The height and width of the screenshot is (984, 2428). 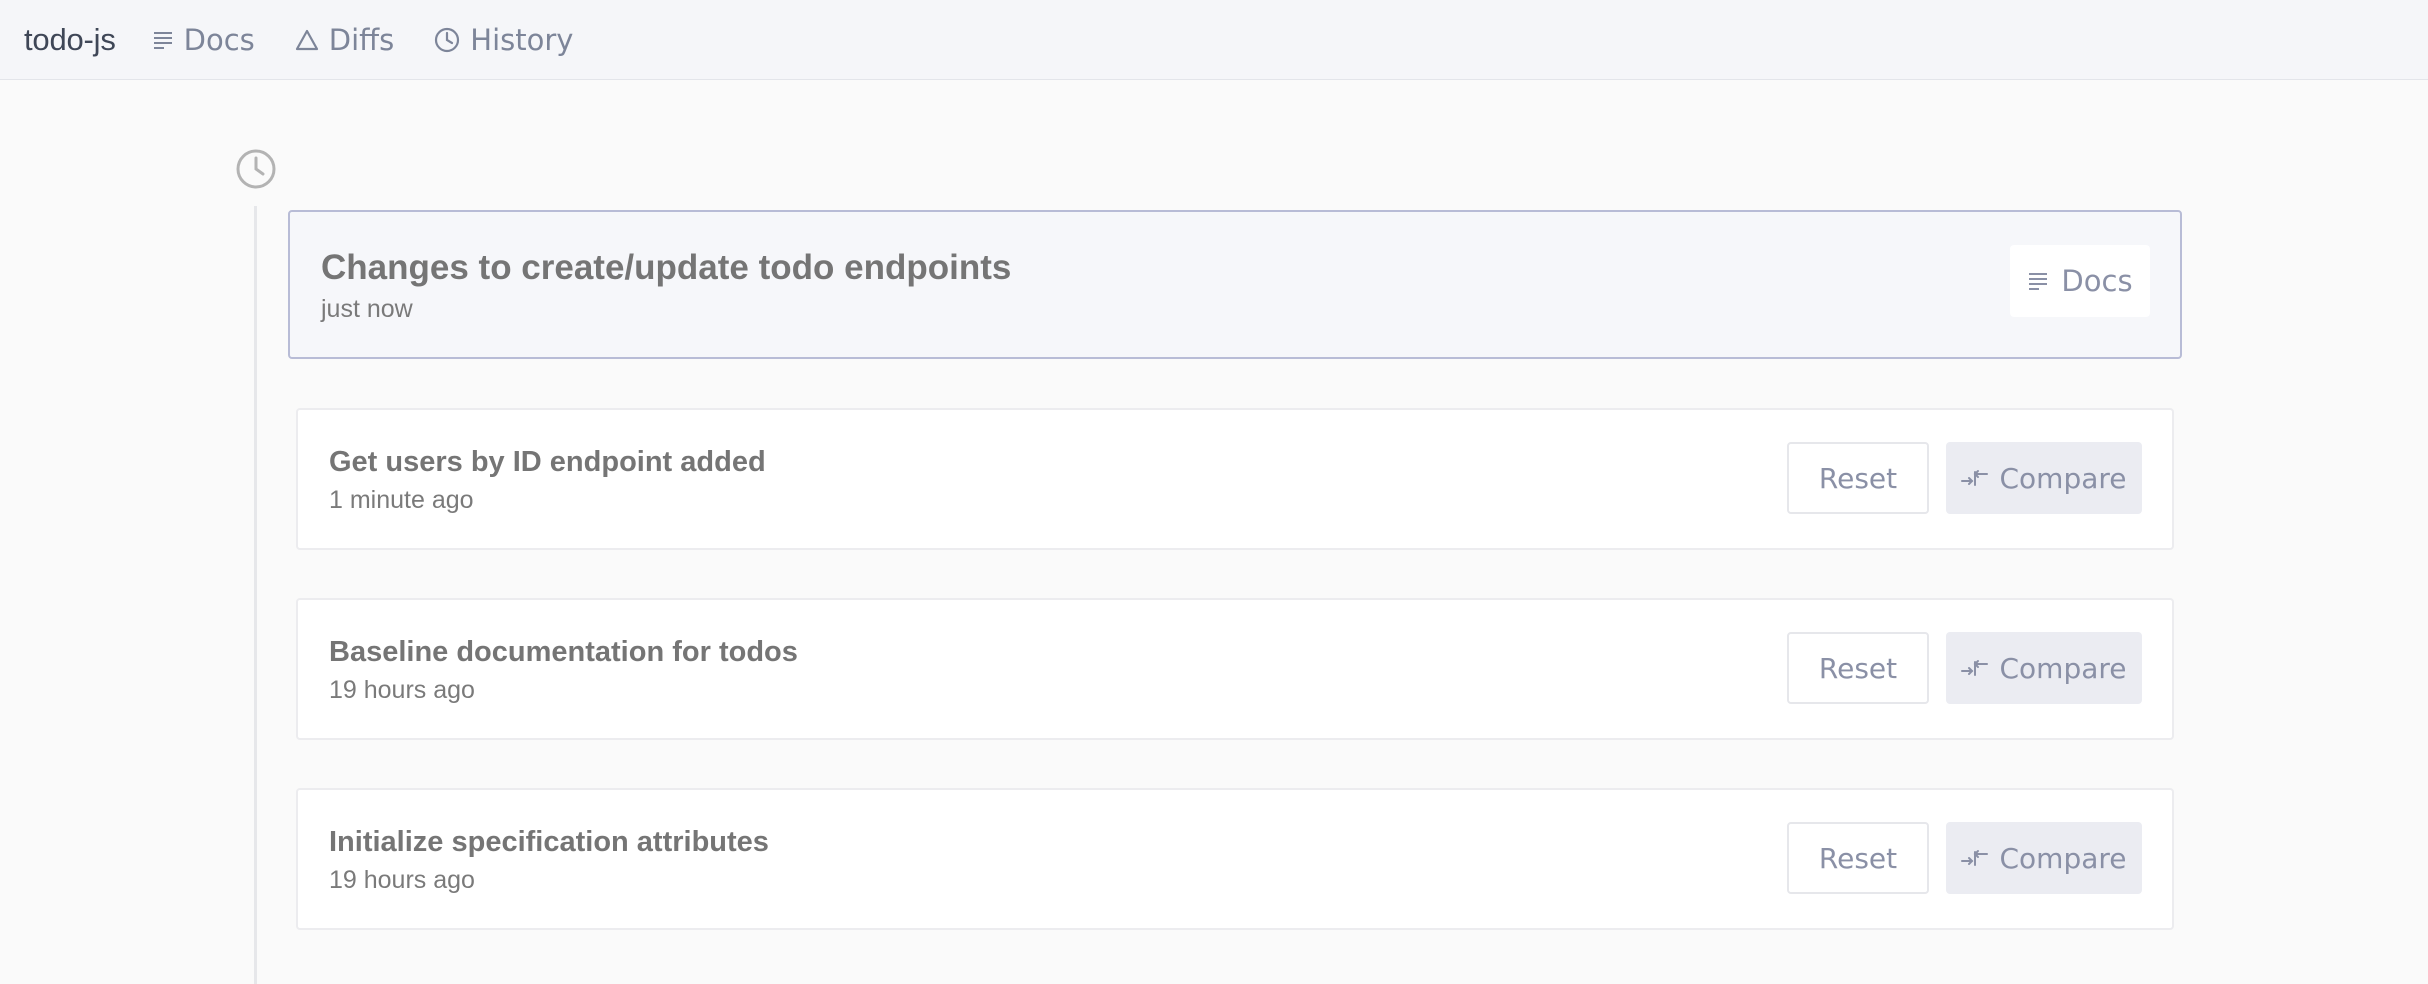 I want to click on nav-docs-label: Docs, so click(x=219, y=39).